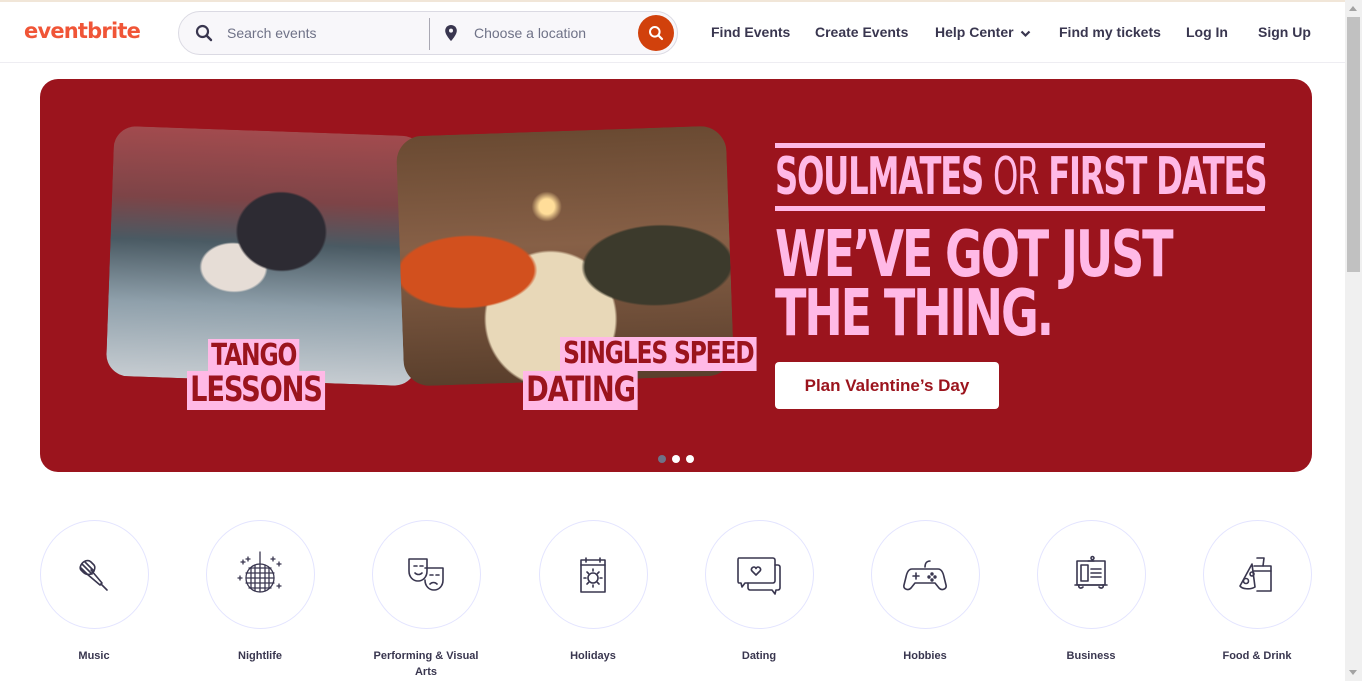  I want to click on page-scrollbar, so click(1353, 340).